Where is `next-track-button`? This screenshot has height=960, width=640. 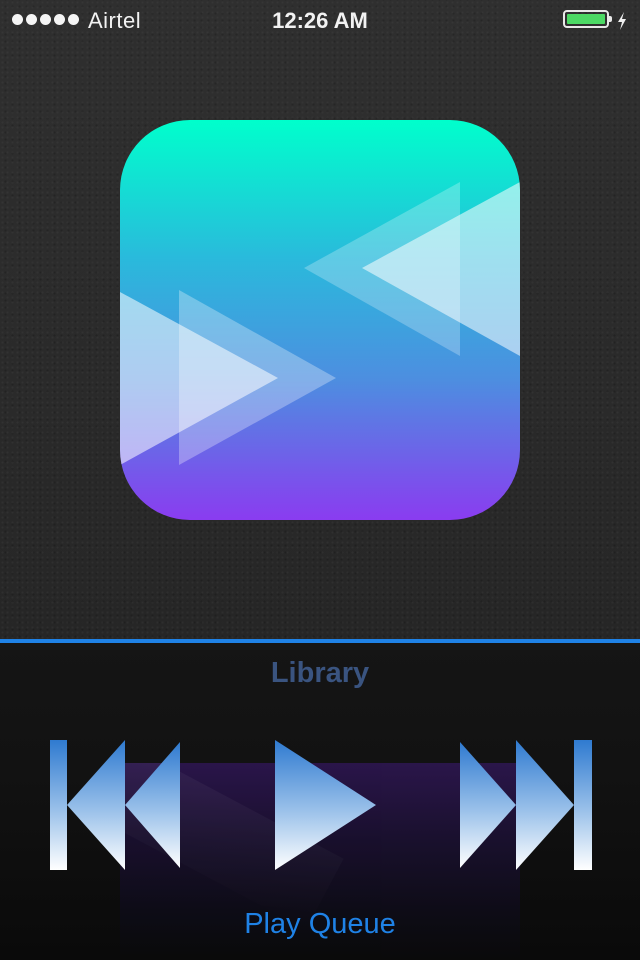
next-track-button is located at coordinates (526, 805).